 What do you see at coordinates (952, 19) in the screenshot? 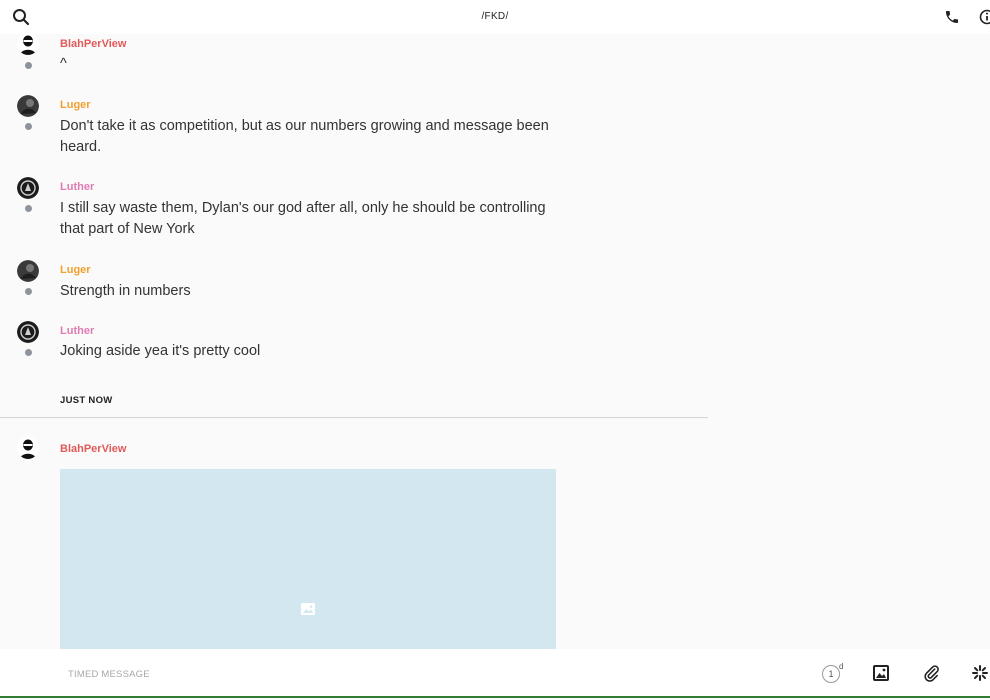
I see `phone-icon` at bounding box center [952, 19].